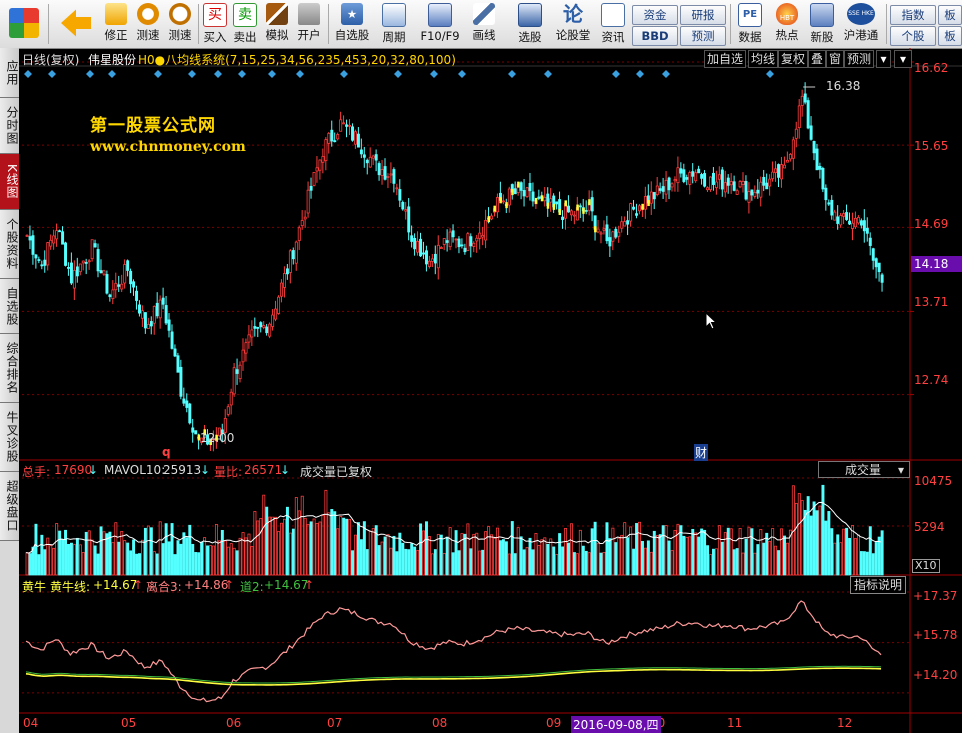  Describe the element at coordinates (883, 59) in the screenshot. I see `chevron-down-icon: ▾` at that location.